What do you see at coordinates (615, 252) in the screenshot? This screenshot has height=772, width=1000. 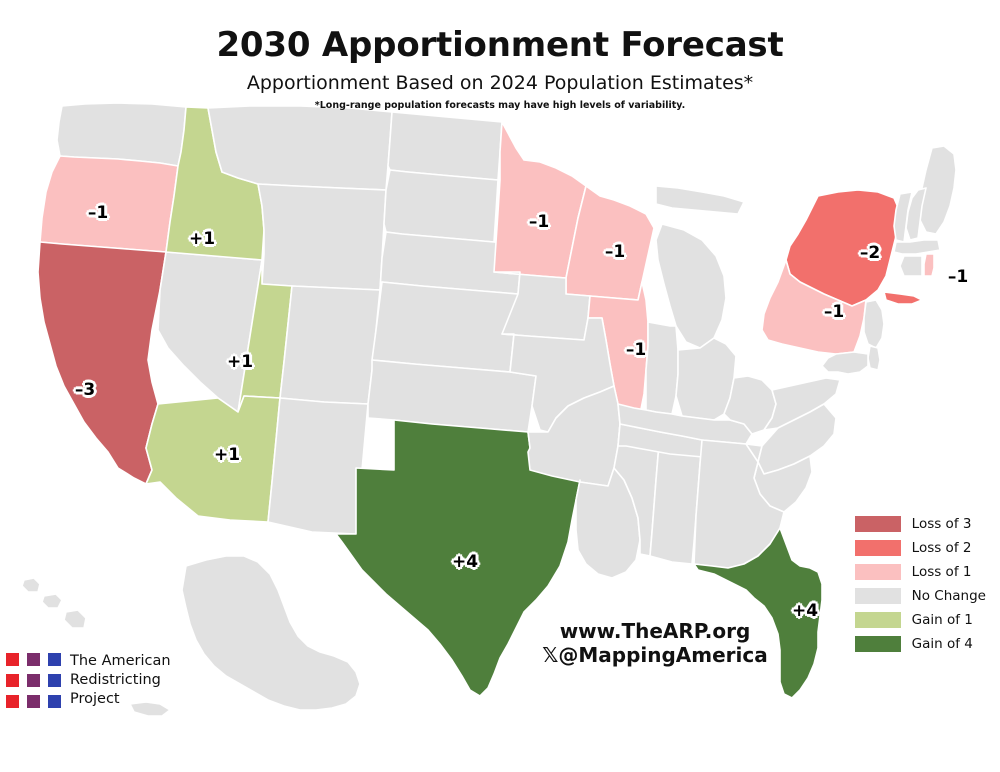 I see `state-value-label-wi: –1` at bounding box center [615, 252].